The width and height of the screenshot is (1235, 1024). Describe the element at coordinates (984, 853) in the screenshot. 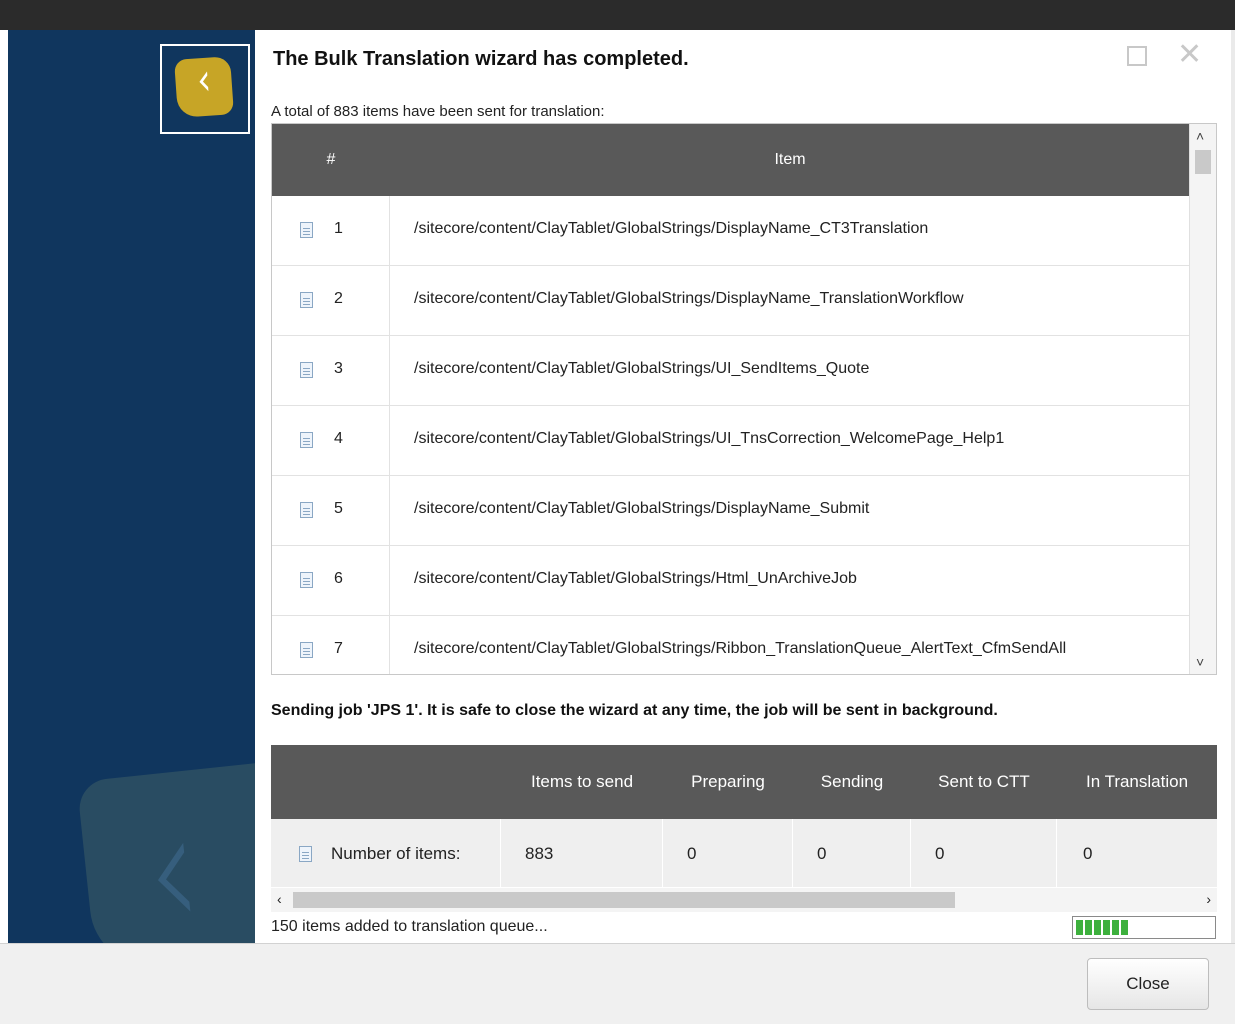

I see `sent-to-ctt-value: 0` at that location.